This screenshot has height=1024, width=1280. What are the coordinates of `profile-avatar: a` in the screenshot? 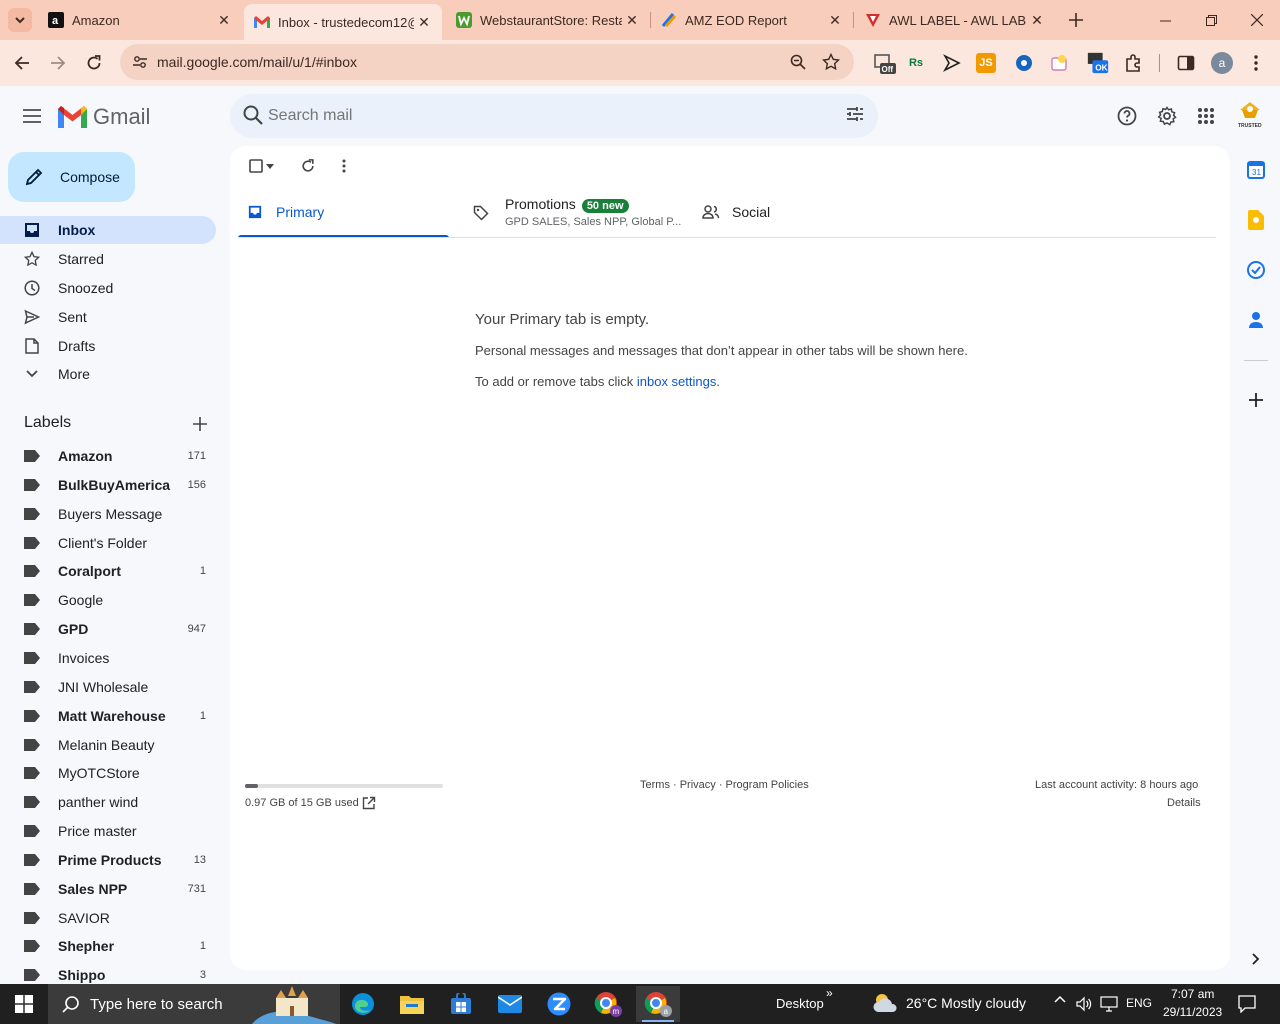 It's located at (1222, 63).